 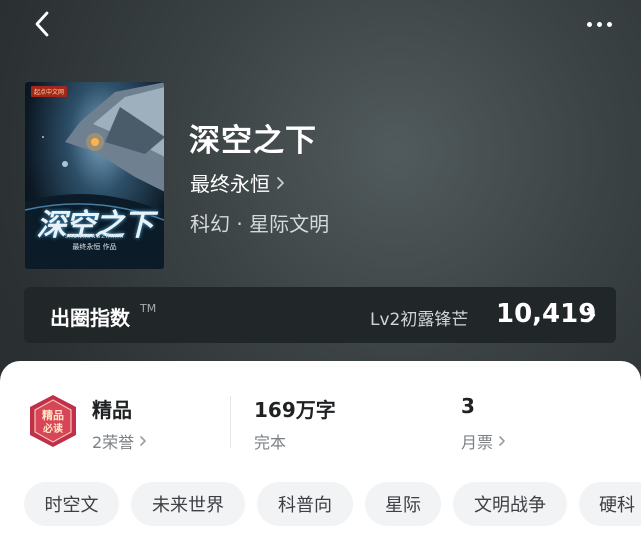 I want to click on book-cover: 起点中文网, so click(x=94, y=175).